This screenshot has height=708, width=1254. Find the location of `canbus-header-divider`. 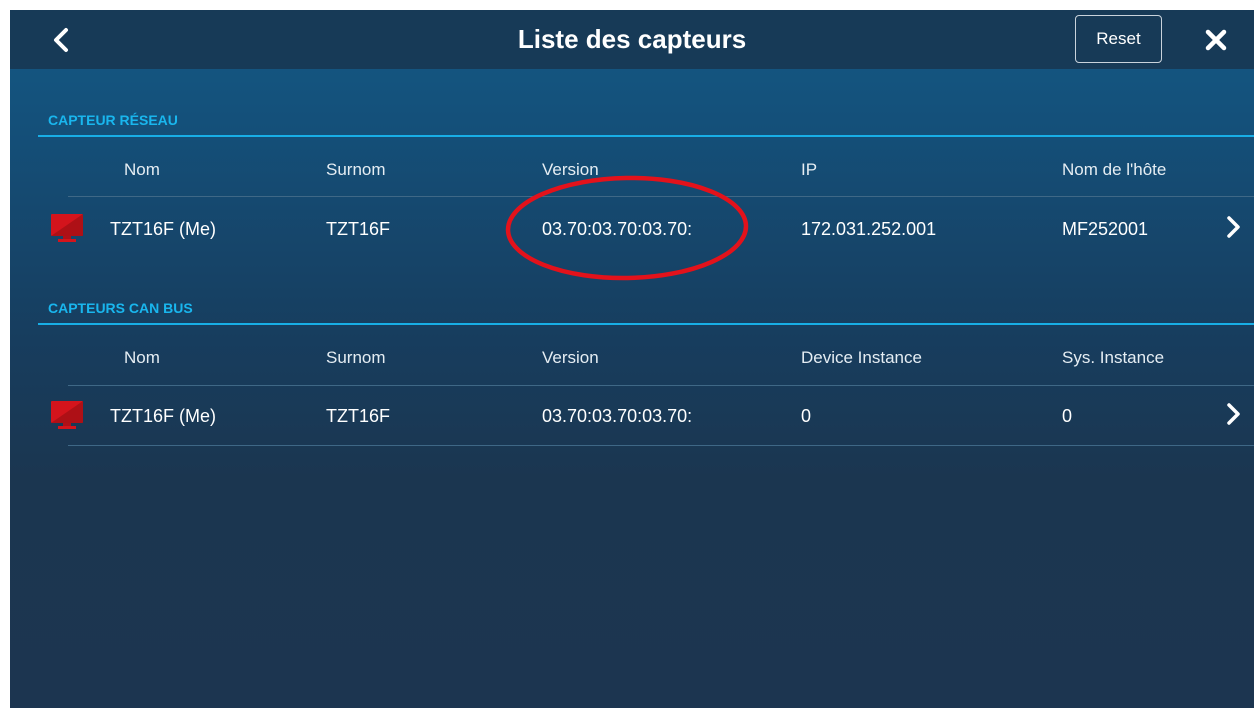

canbus-header-divider is located at coordinates (661, 385).